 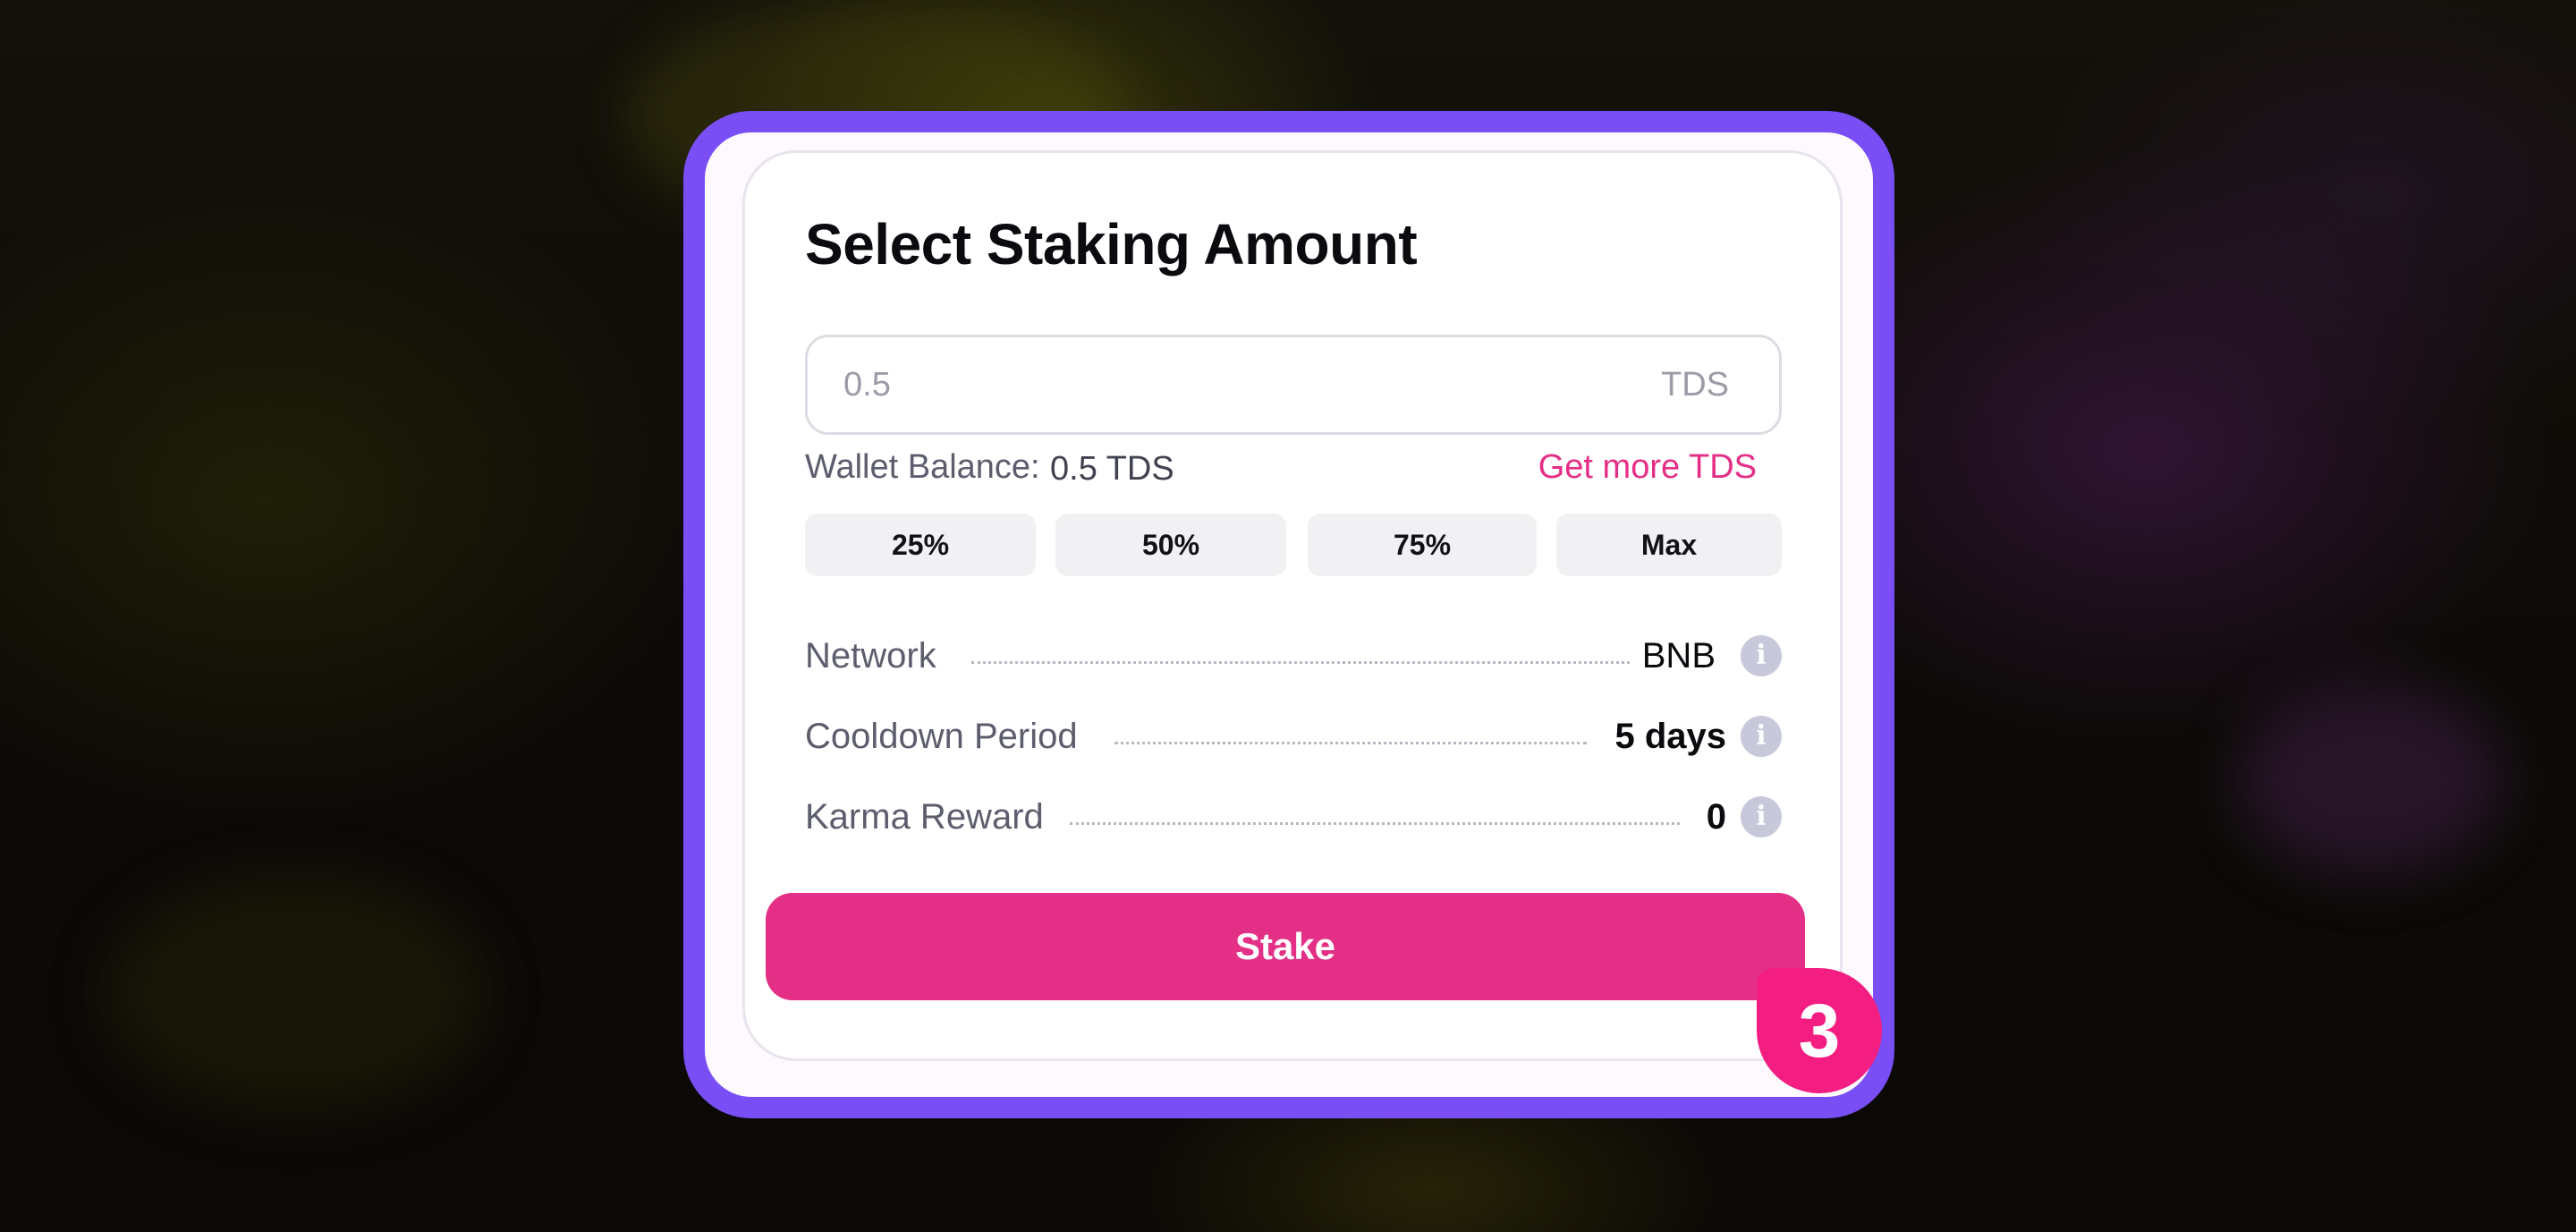 What do you see at coordinates (1111, 244) in the screenshot?
I see `page-title: Select Staking Amount` at bounding box center [1111, 244].